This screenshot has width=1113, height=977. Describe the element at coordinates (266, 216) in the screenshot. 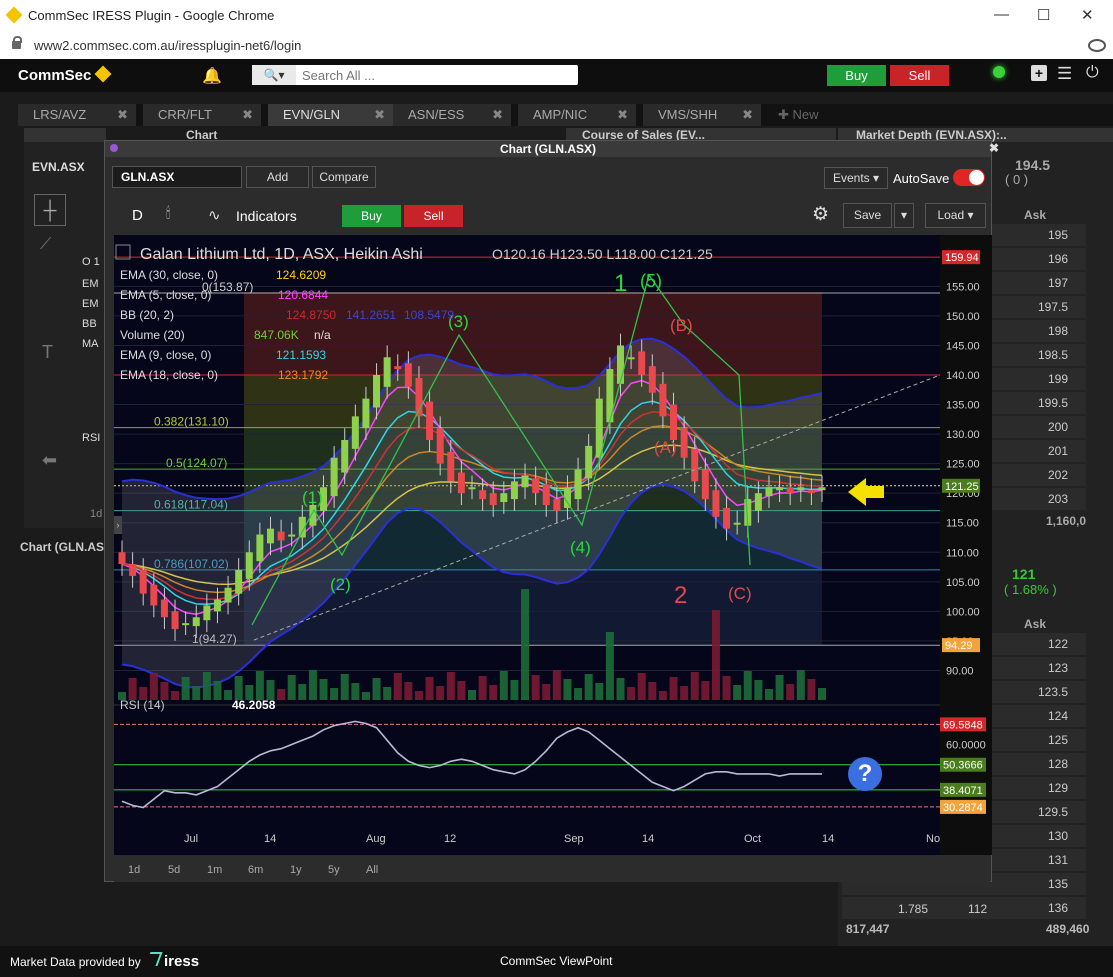

I see `indicators-button: Indicators` at that location.